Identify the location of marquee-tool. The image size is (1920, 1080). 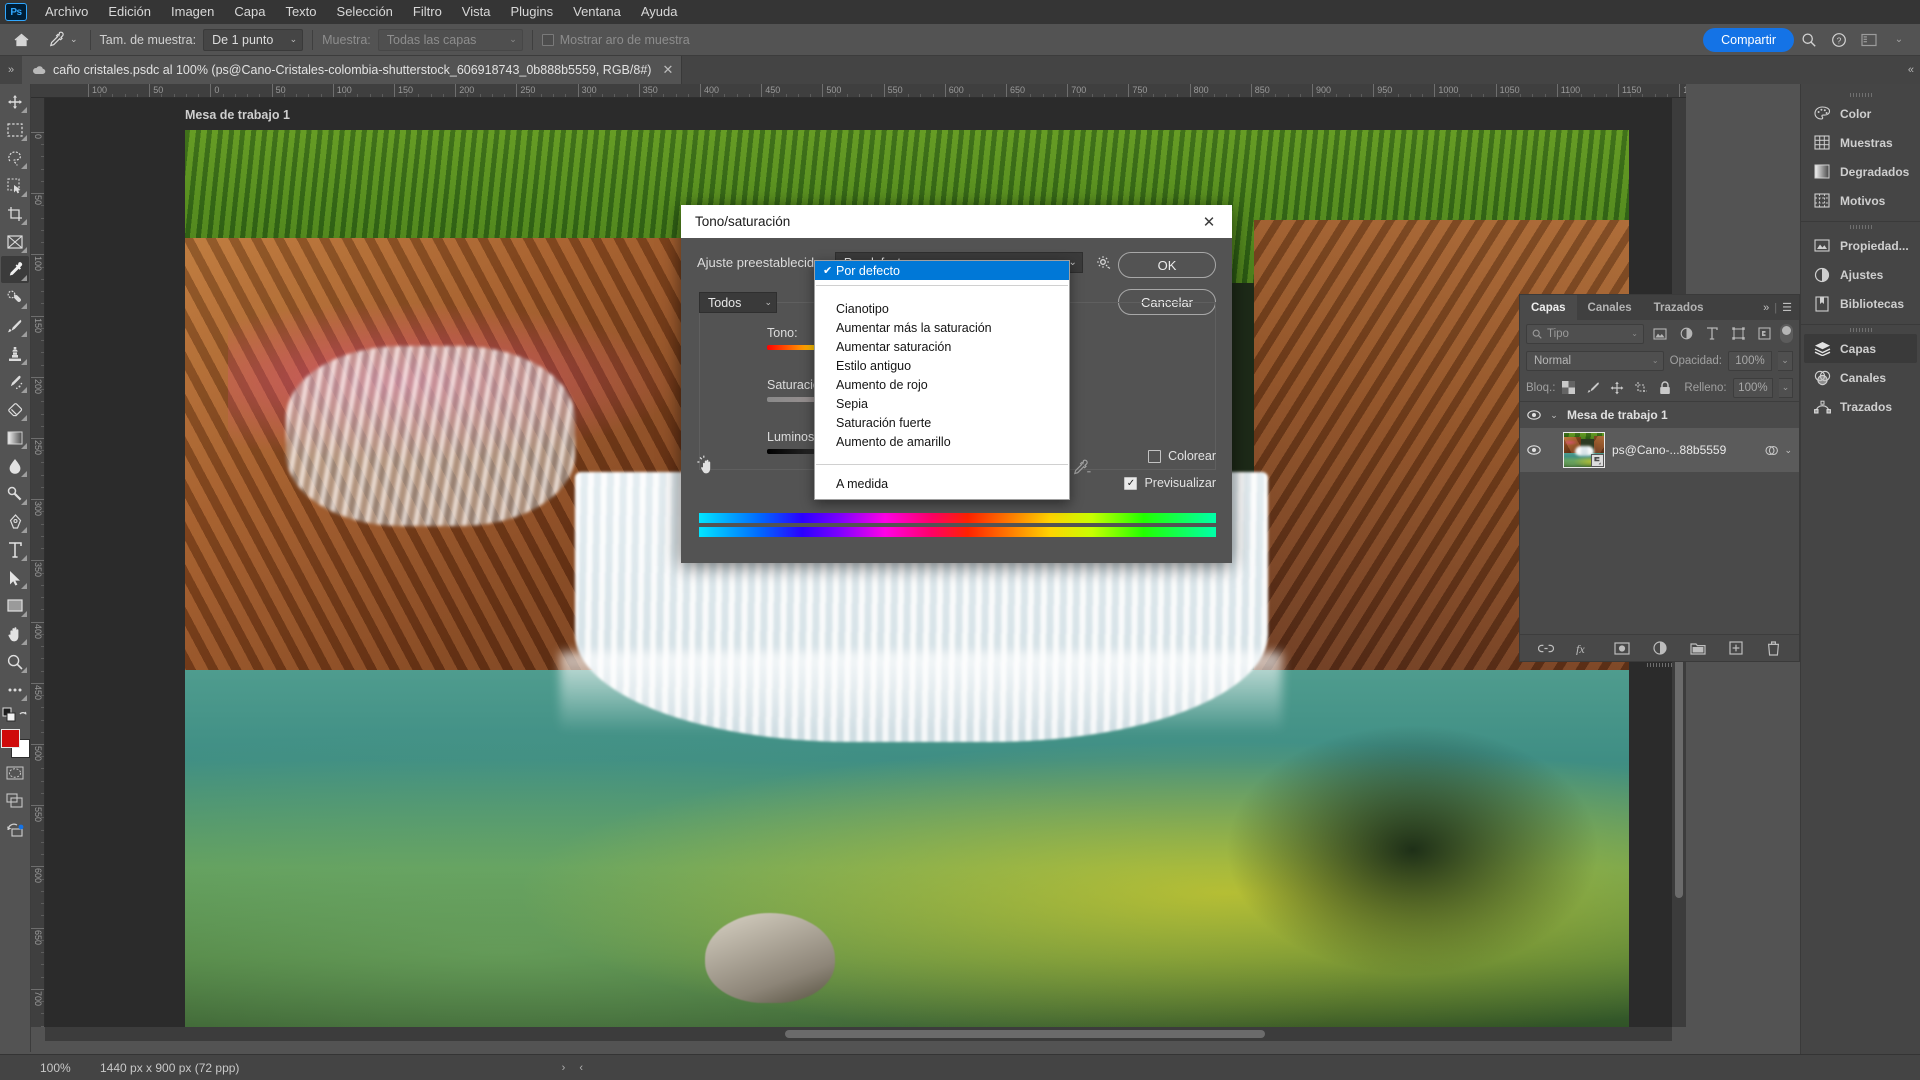
(15, 129).